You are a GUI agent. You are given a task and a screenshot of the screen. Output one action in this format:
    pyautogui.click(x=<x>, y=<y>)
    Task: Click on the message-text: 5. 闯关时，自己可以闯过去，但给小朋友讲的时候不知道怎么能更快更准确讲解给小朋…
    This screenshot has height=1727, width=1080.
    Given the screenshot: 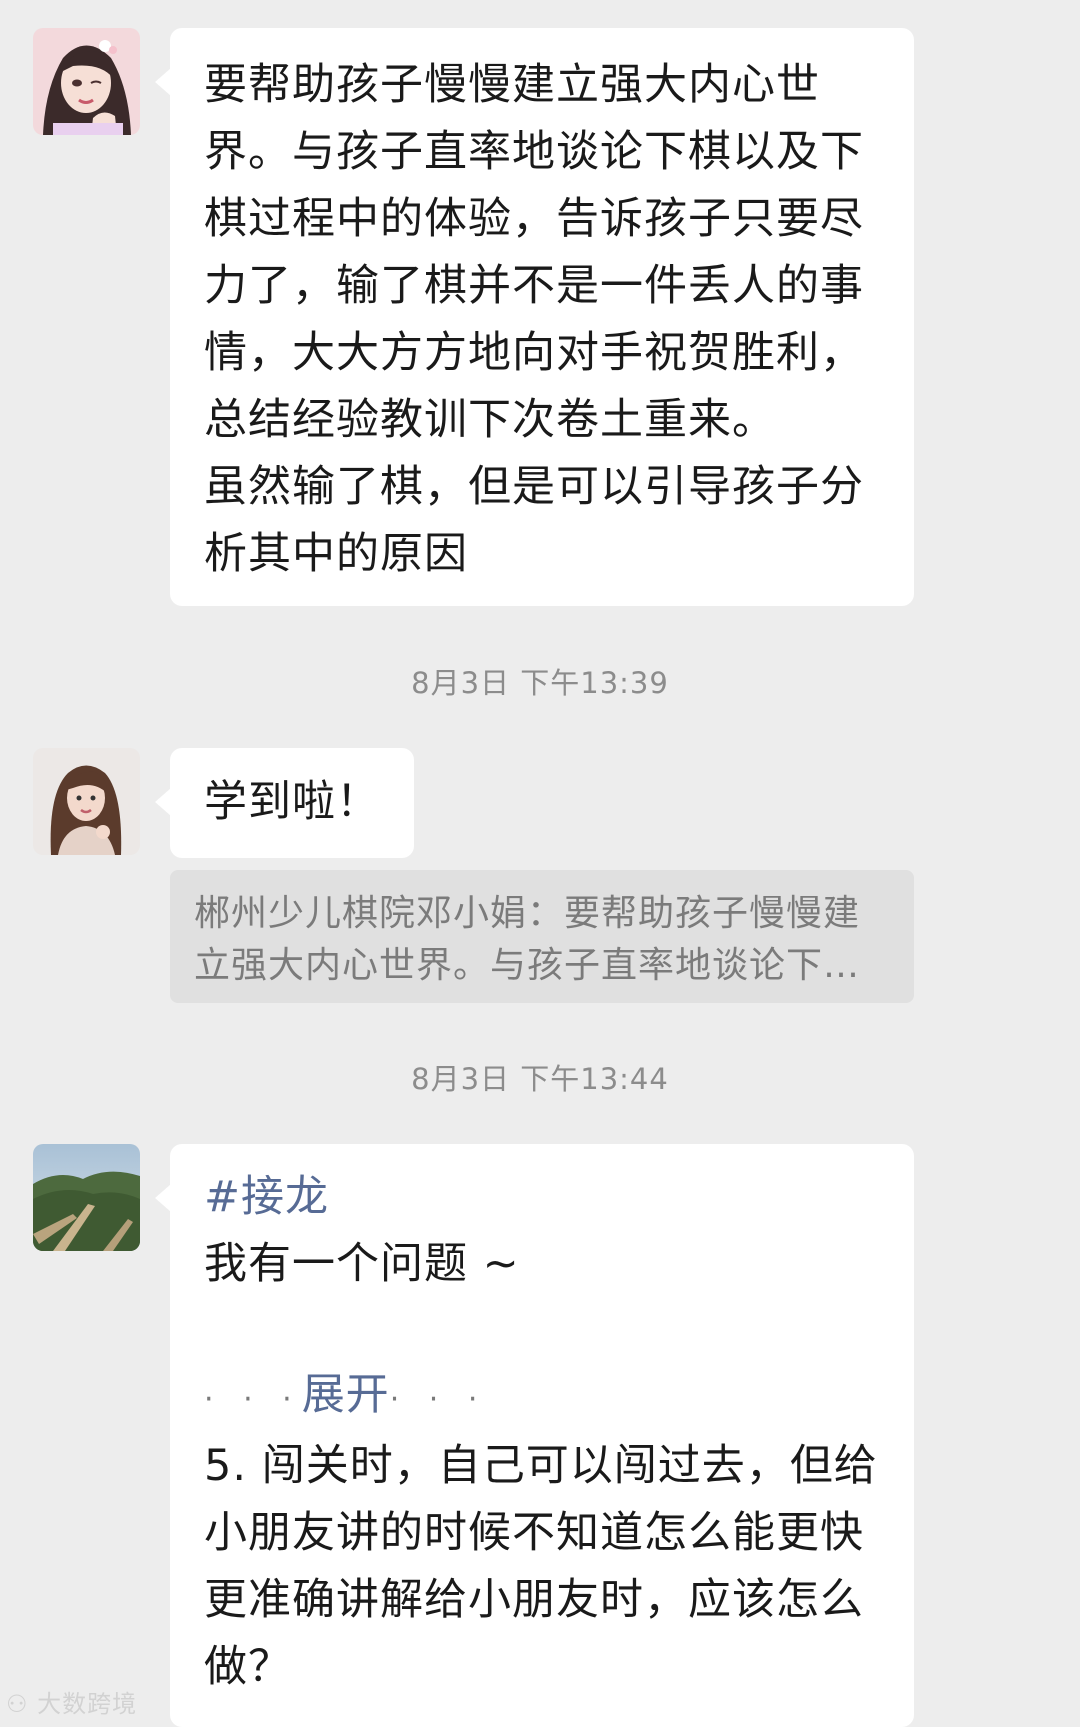 What is the action you would take?
    pyautogui.click(x=541, y=1566)
    